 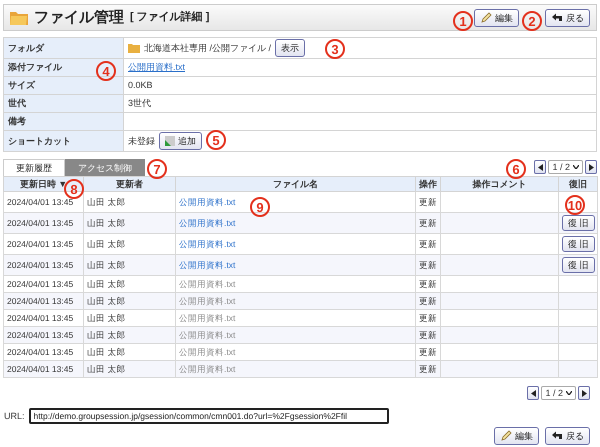 I want to click on column-header: ファイル名, so click(x=296, y=184).